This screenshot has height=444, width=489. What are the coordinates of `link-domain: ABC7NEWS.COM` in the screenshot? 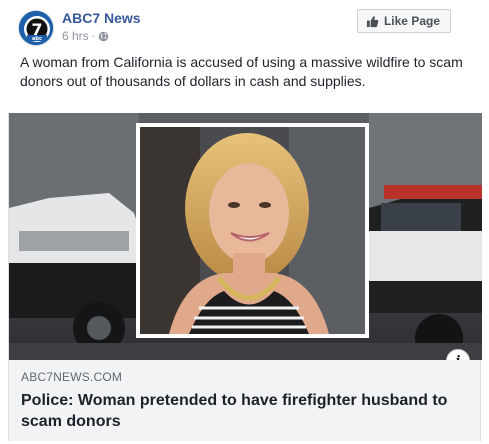 It's located at (72, 377).